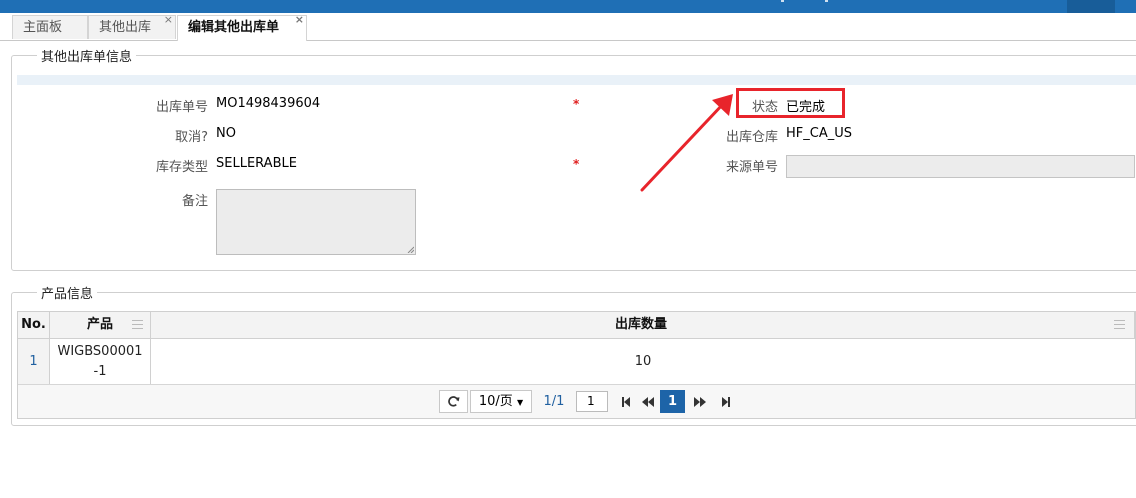  I want to click on current-page-button: 1, so click(672, 401).